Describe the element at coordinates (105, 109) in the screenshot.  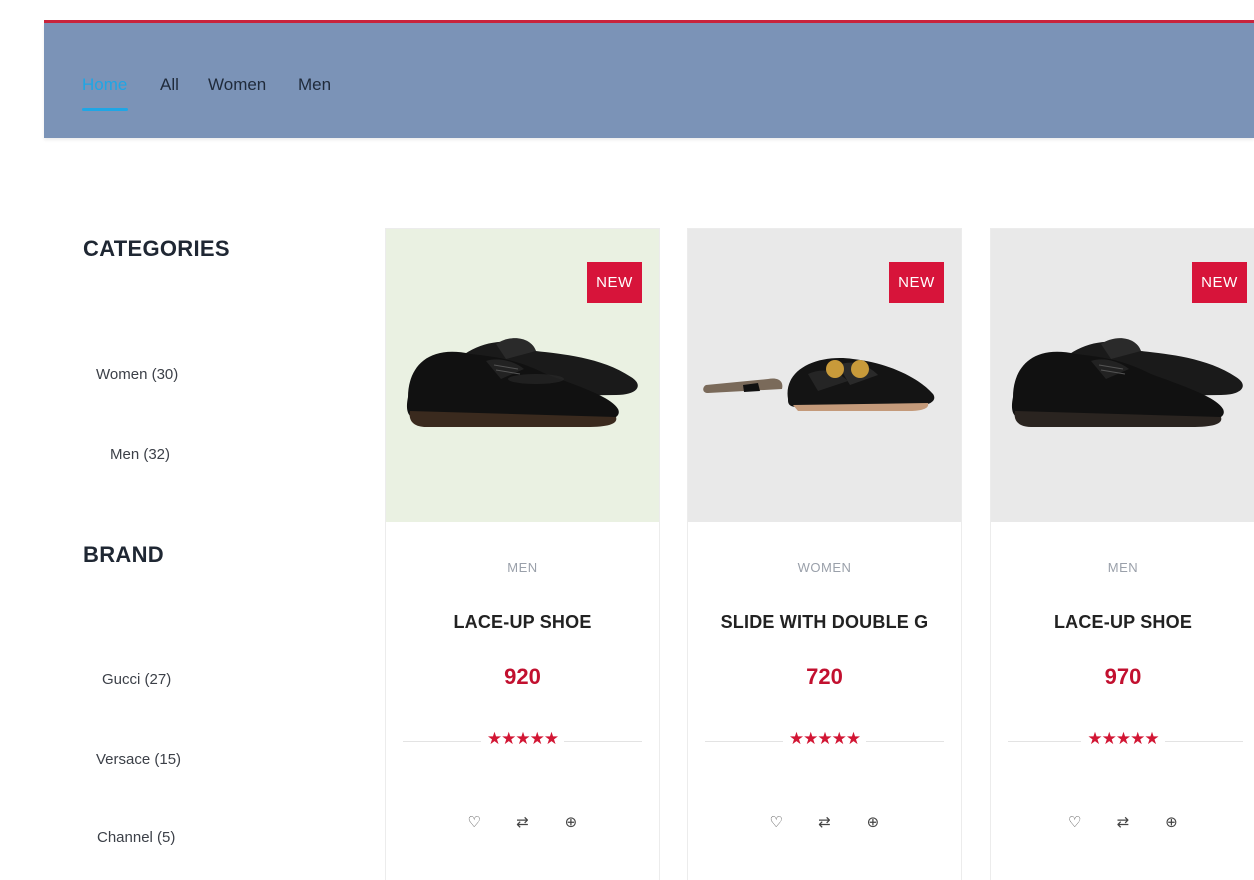
I see `nav-active-underline` at that location.